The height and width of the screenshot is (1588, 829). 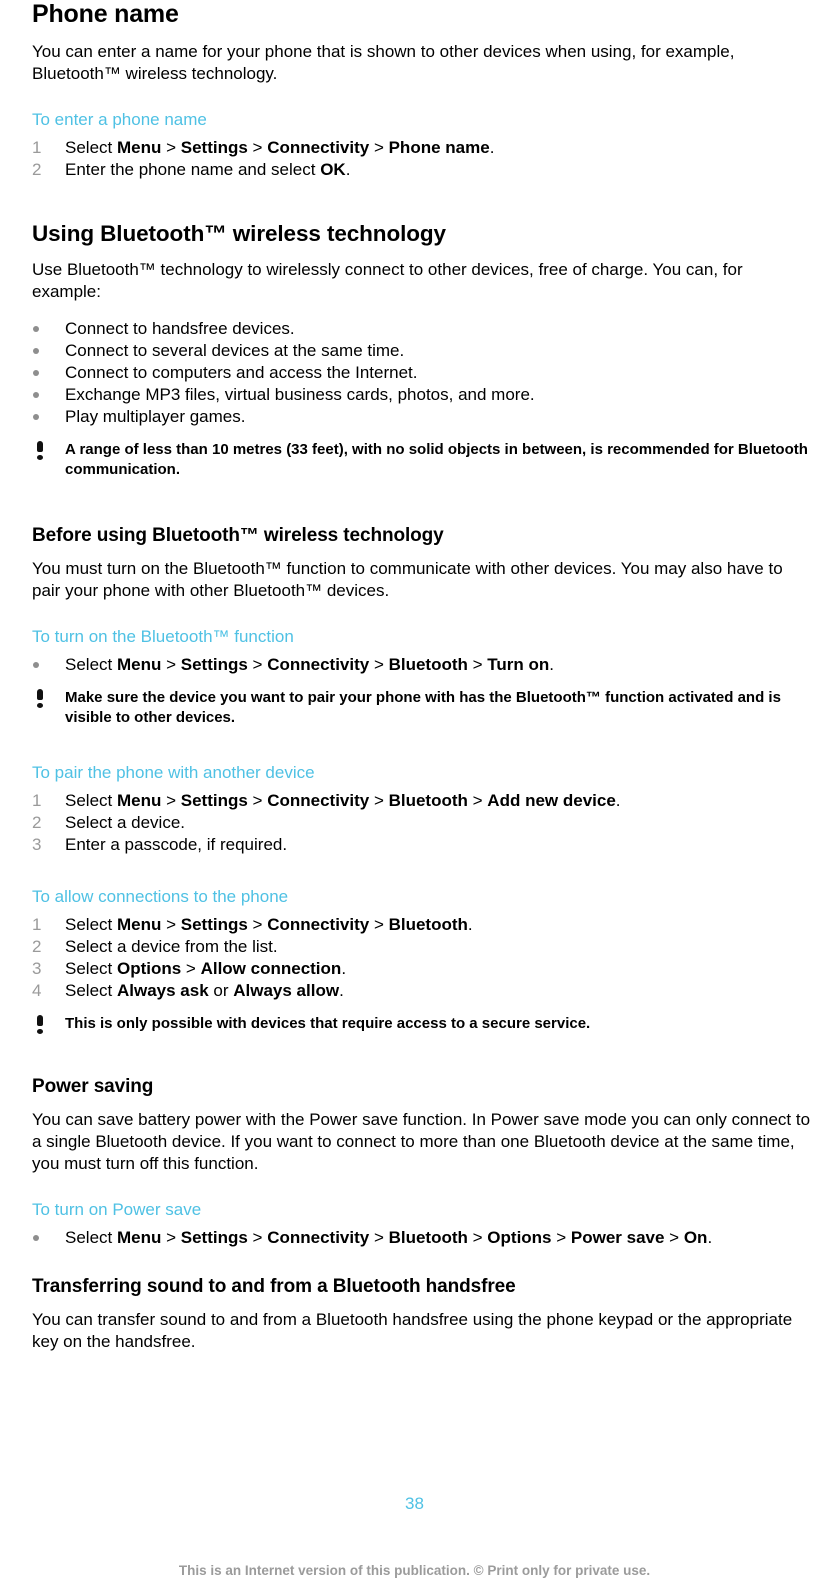 I want to click on ui-path-item: Phone name, so click(x=439, y=147).